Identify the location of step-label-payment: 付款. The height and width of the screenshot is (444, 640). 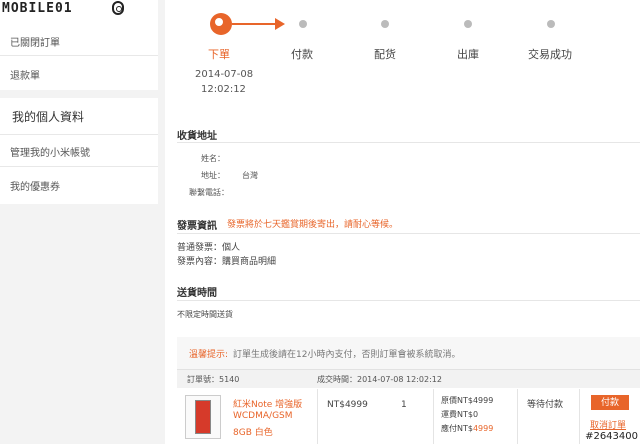
(302, 54).